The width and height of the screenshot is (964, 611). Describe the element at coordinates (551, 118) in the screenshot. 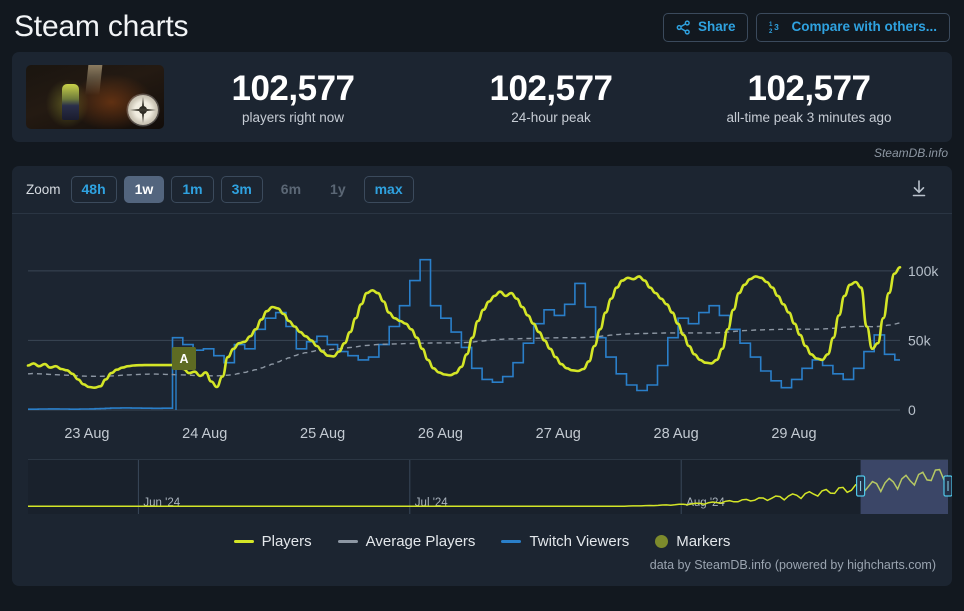

I see `stat-label: 24-hour peak` at that location.